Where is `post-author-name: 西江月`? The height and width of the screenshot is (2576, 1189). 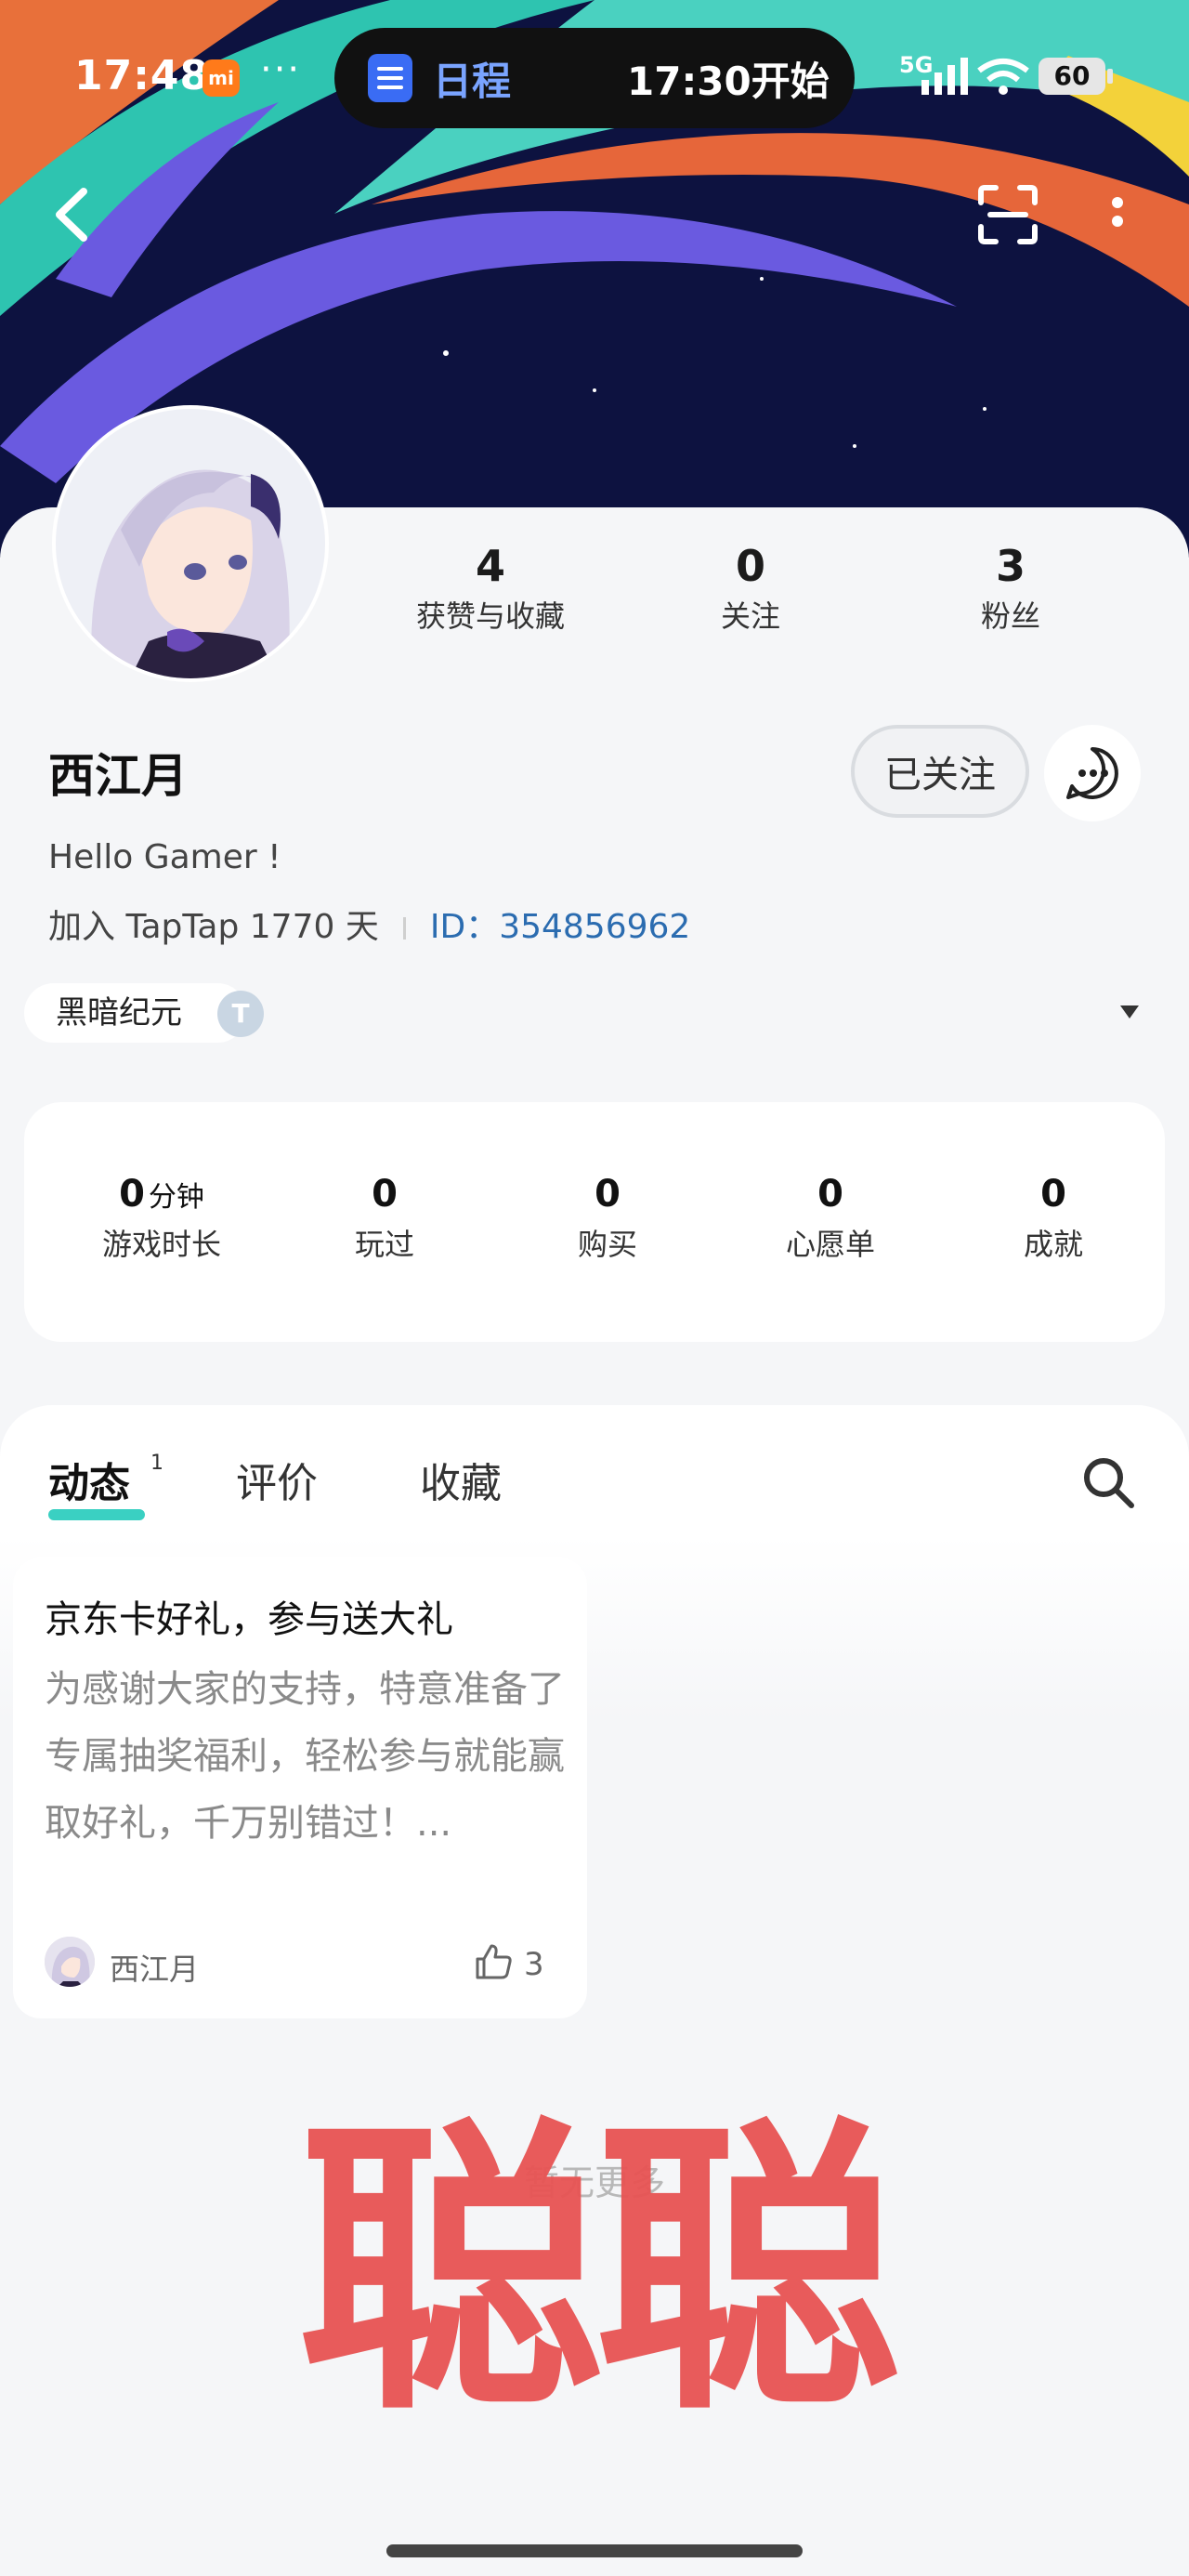 post-author-name: 西江月 is located at coordinates (154, 1967).